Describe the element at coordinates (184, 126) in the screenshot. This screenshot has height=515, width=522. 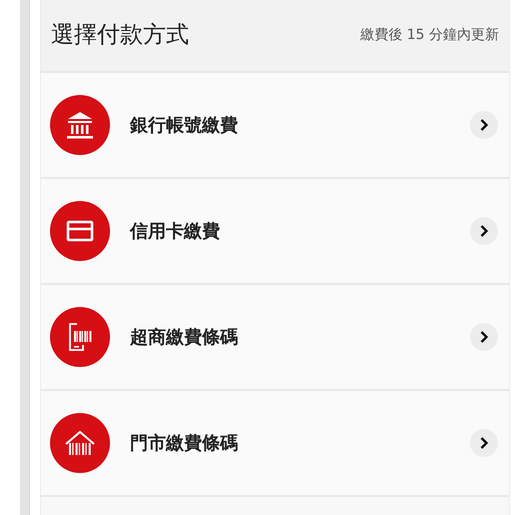
I see `method-label: 銀行帳號繳費` at that location.